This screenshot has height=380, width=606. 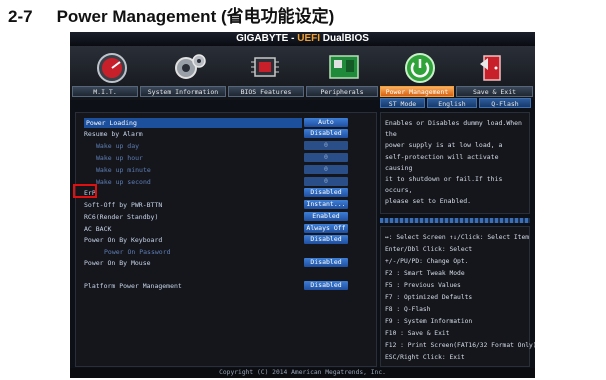 What do you see at coordinates (119, 158) in the screenshot?
I see `setting-label: Wake up hour` at bounding box center [119, 158].